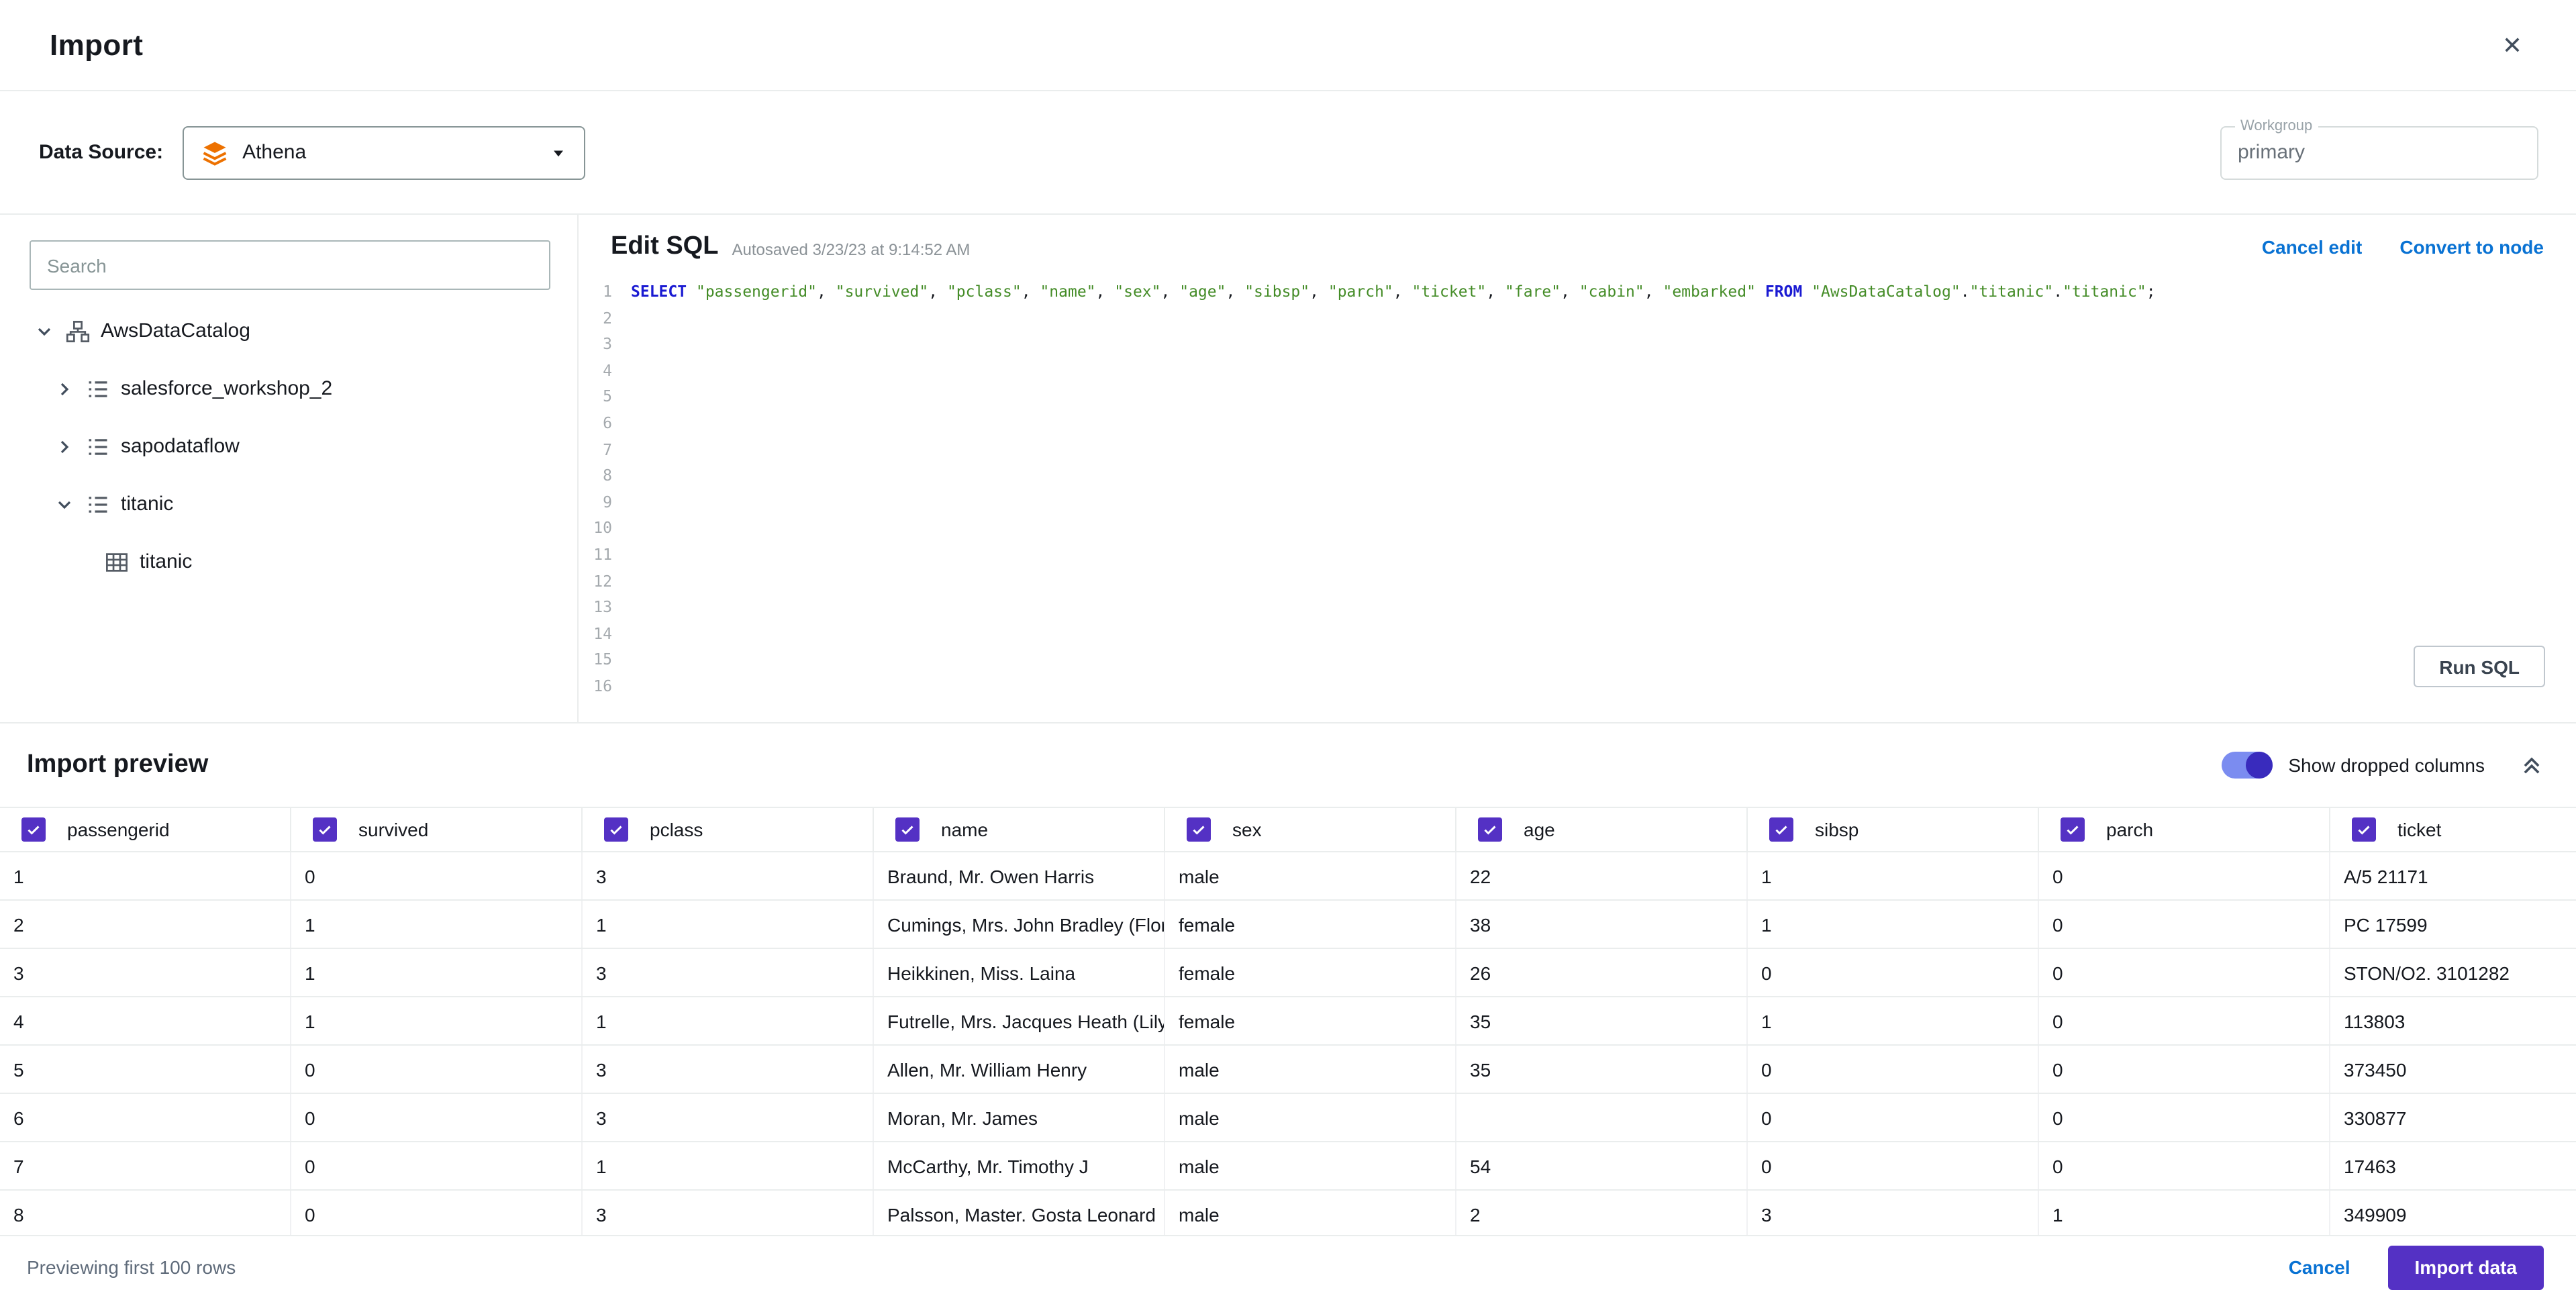 This screenshot has width=2576, height=1298. Describe the element at coordinates (602, 528) in the screenshot. I see `line-number: 10` at that location.